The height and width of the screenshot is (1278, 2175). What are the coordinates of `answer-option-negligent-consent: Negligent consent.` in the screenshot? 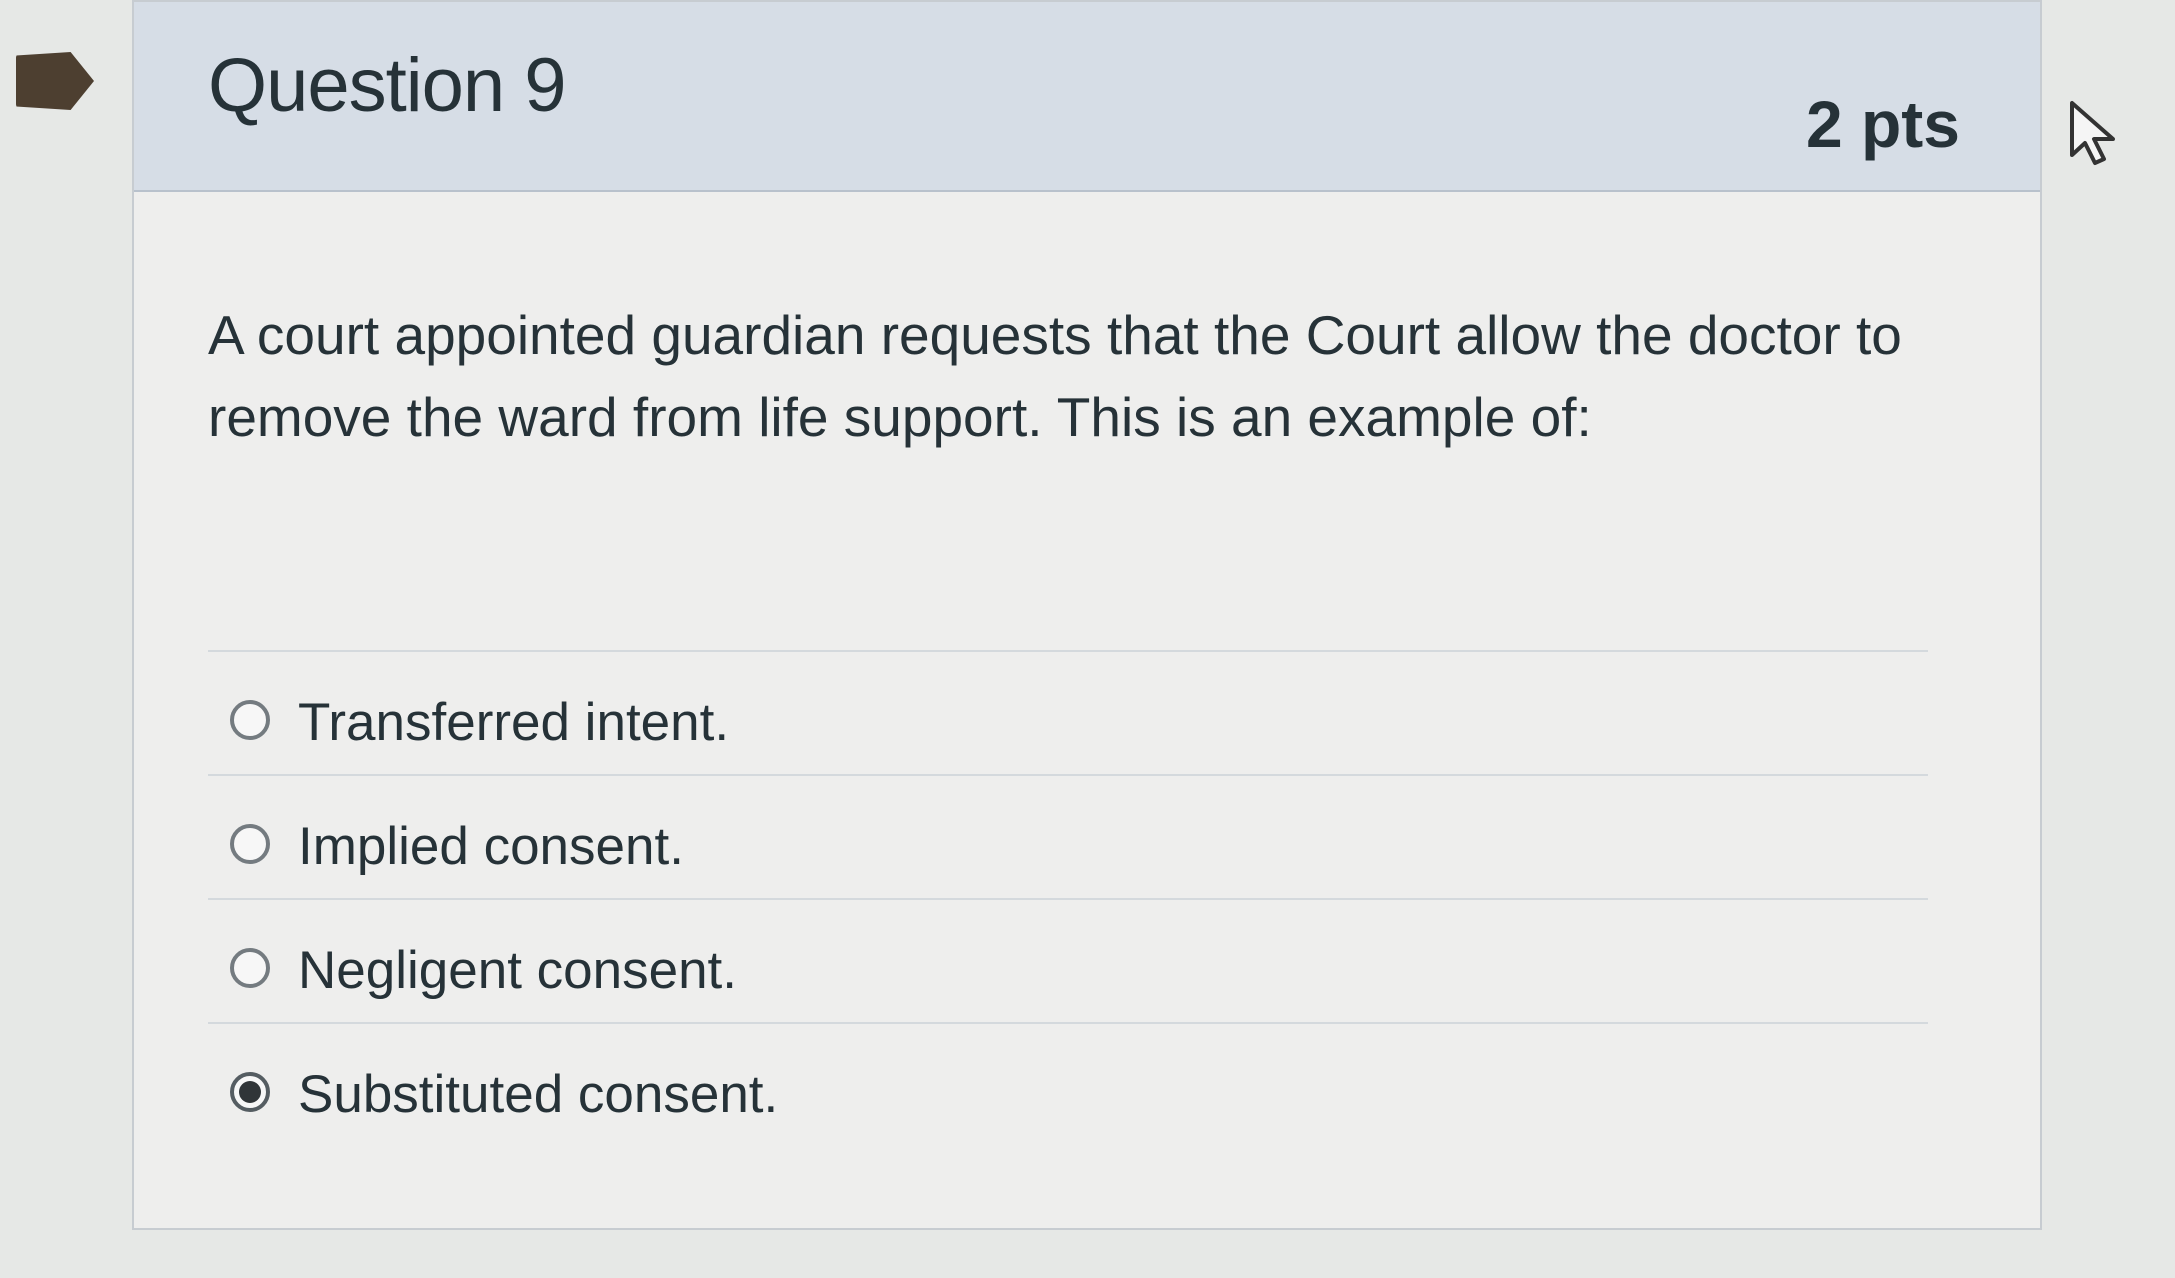 It's located at (1068, 960).